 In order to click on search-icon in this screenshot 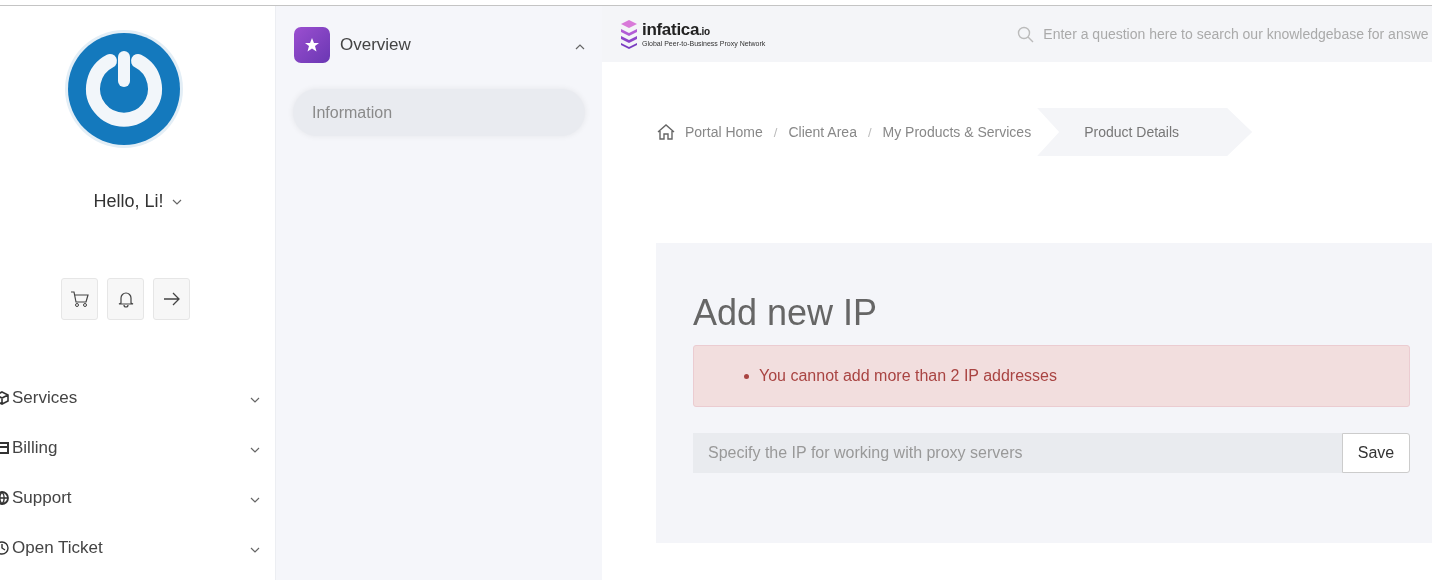, I will do `click(1026, 34)`.